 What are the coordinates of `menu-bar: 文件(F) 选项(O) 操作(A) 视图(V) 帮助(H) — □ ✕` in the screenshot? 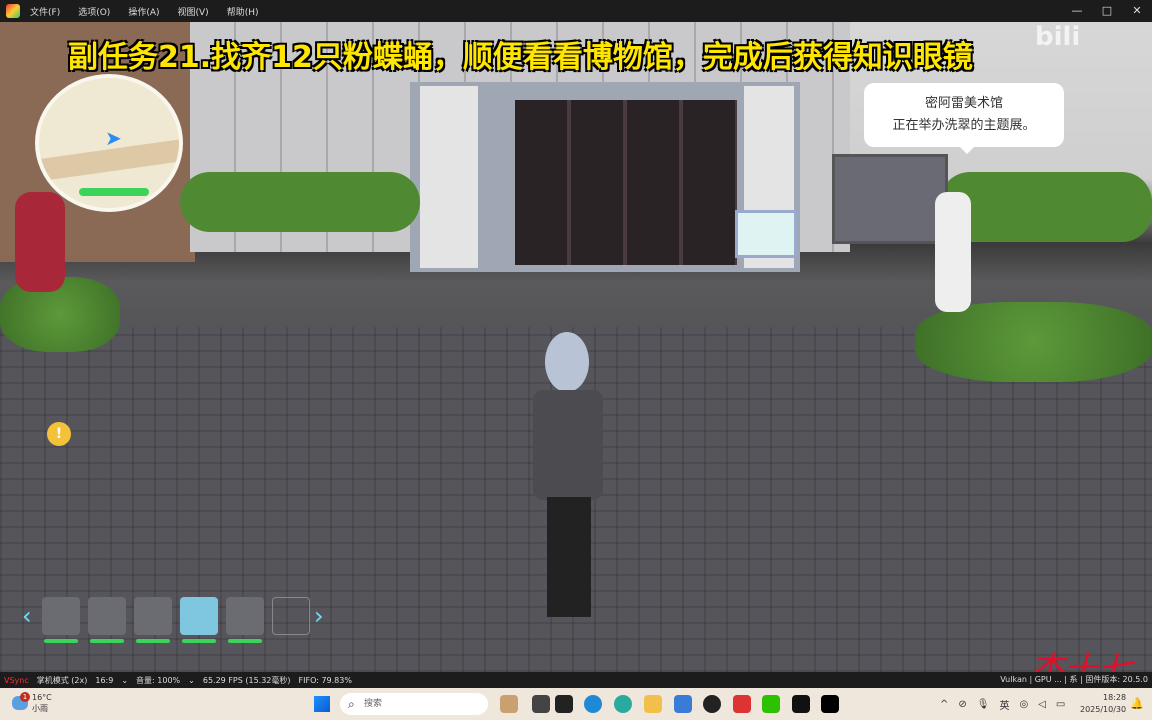 It's located at (576, 11).